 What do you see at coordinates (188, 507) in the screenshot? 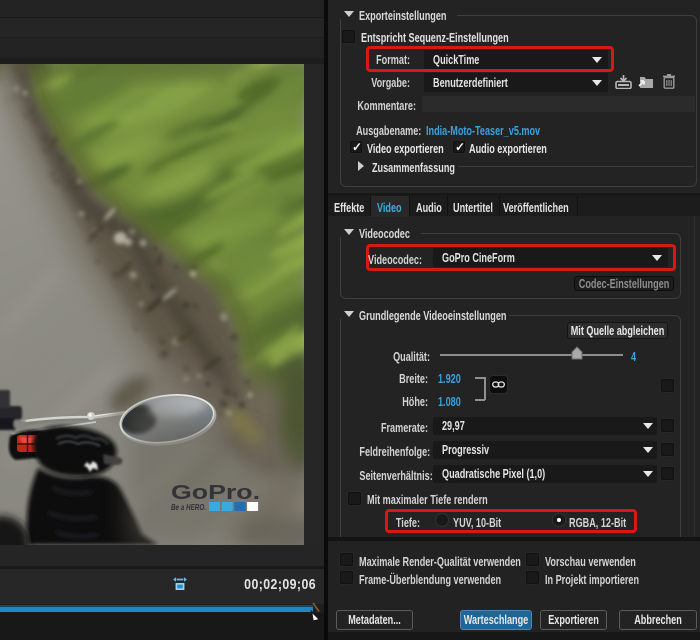
I see `svg-text: Be a HERO.` at bounding box center [188, 507].